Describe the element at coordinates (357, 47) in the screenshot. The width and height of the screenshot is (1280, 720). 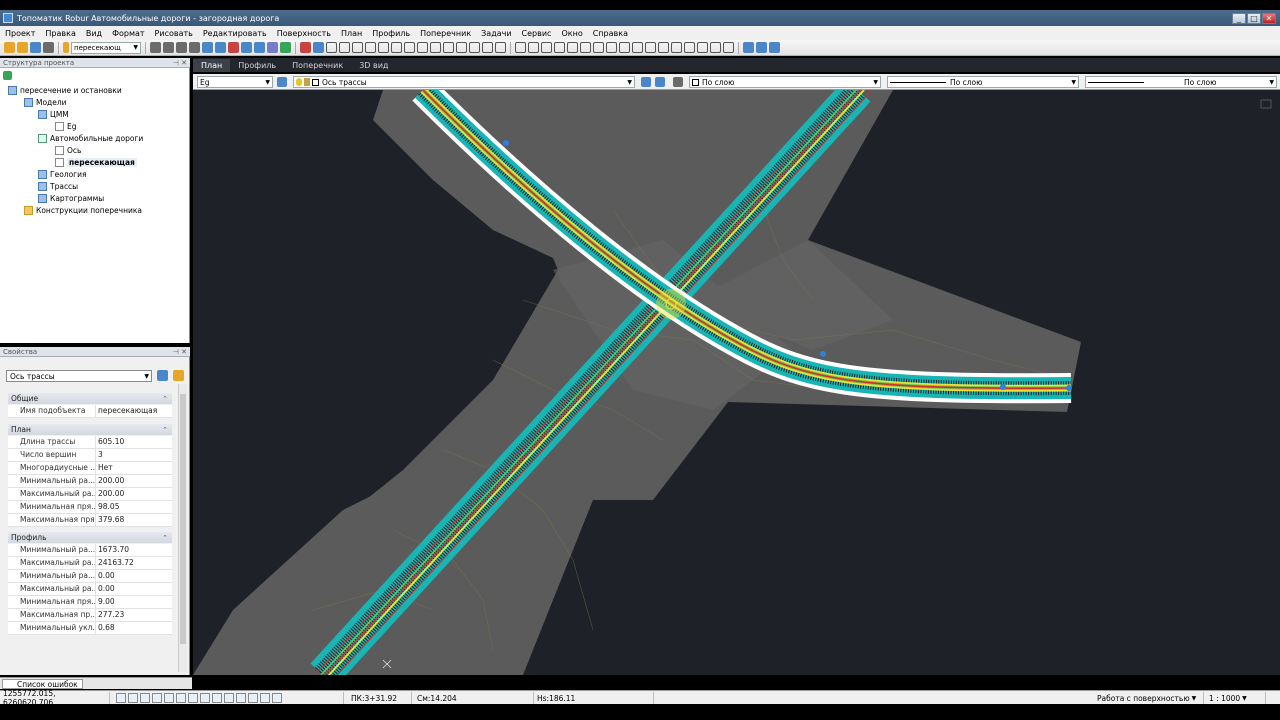
I see `ortho-icon` at that location.